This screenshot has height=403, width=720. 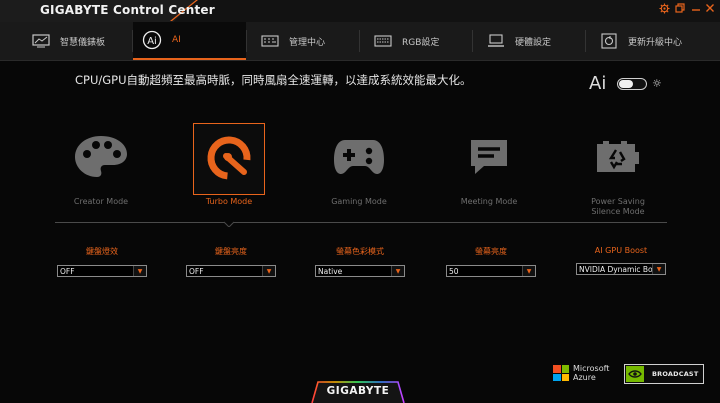 I want to click on nvidia-broadcast-logo: BROADCAST, so click(x=664, y=374).